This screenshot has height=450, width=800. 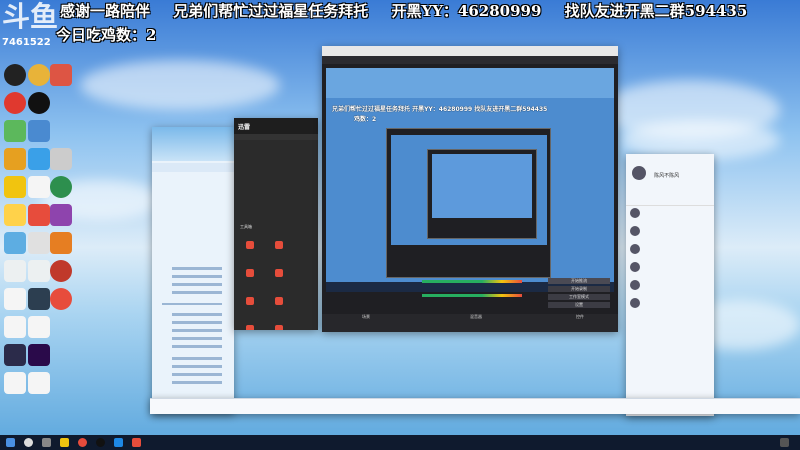 What do you see at coordinates (365, 119) in the screenshot?
I see `preview-counter: 鸡数：2` at bounding box center [365, 119].